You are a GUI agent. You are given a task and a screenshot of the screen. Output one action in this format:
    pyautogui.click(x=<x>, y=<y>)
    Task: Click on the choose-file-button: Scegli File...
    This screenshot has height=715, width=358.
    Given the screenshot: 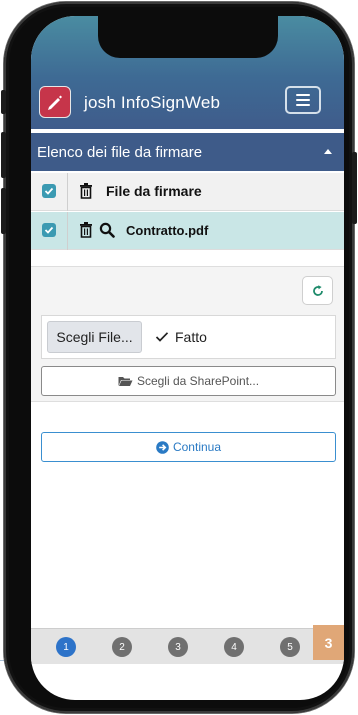 What is the action you would take?
    pyautogui.click(x=94, y=337)
    